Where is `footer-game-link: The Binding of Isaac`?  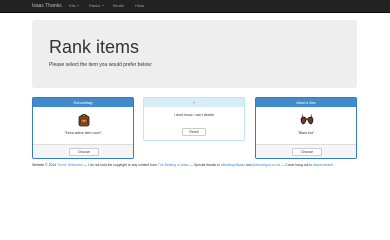 footer-game-link: The Binding of Isaac is located at coordinates (173, 165).